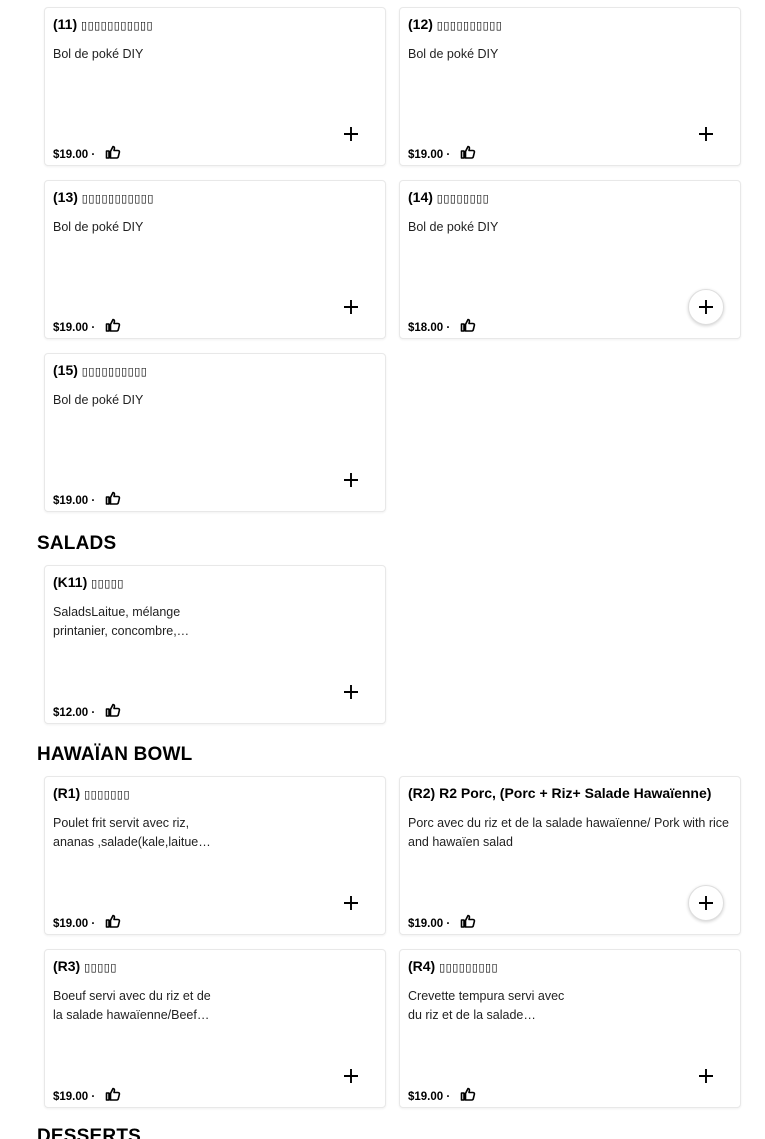 The width and height of the screenshot is (765, 1139). Describe the element at coordinates (103, 24) in the screenshot. I see `item-title: (11) ▯▯▯▯▯▯▯▯▯▯▯` at that location.